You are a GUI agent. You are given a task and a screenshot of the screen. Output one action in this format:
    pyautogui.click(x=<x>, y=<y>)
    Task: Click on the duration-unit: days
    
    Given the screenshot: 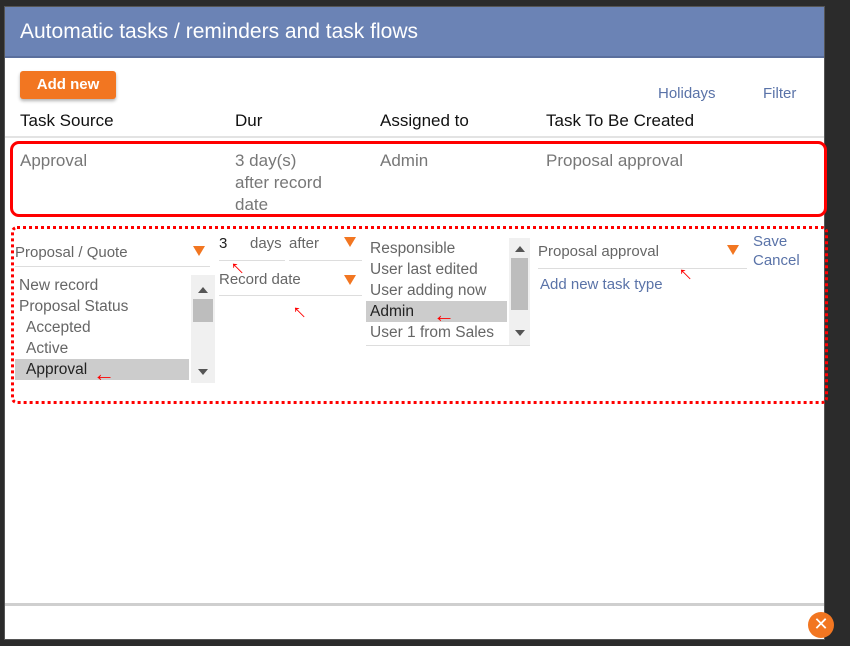 What is the action you would take?
    pyautogui.click(x=266, y=243)
    